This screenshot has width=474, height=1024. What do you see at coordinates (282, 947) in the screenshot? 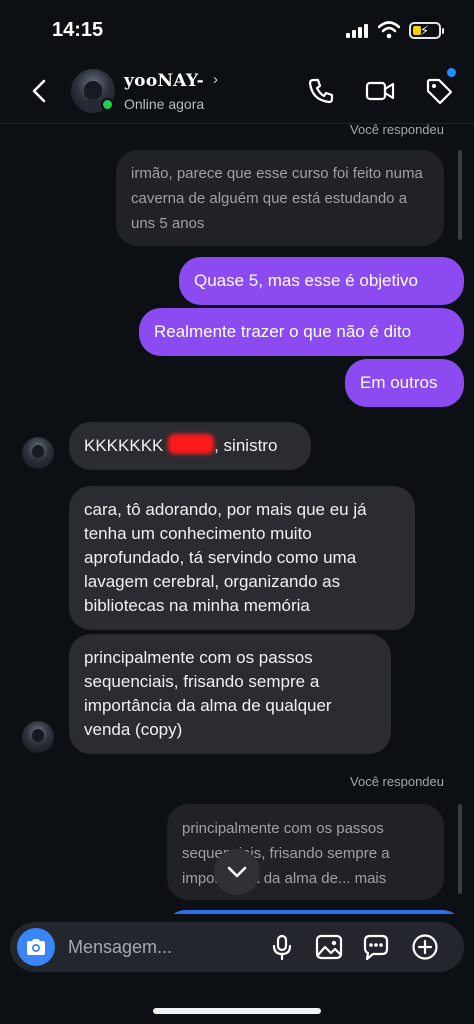
I see `microphone-icon` at bounding box center [282, 947].